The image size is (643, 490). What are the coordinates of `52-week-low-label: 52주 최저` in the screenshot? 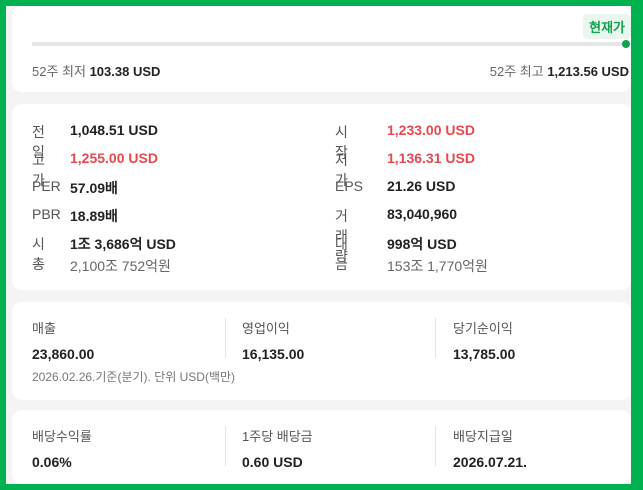 It's located at (59, 71).